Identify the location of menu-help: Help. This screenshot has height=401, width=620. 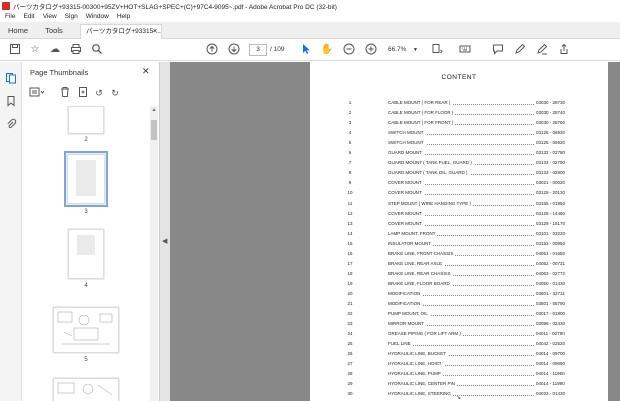
(123, 16).